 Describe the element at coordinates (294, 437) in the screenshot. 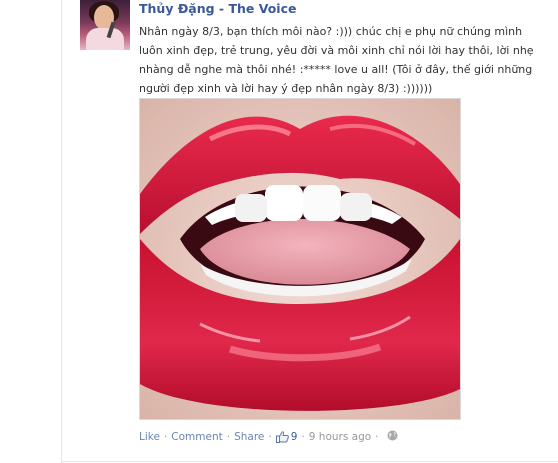

I see `like-count-number: 9` at that location.